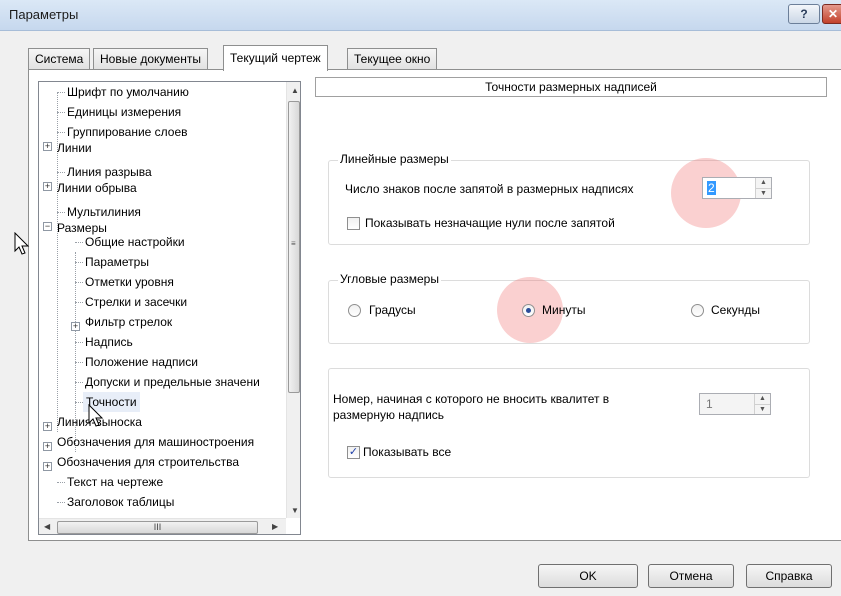 This screenshot has width=841, height=596. What do you see at coordinates (155, 442) in the screenshot?
I see `tree-item: Обозначения для машиностроения` at bounding box center [155, 442].